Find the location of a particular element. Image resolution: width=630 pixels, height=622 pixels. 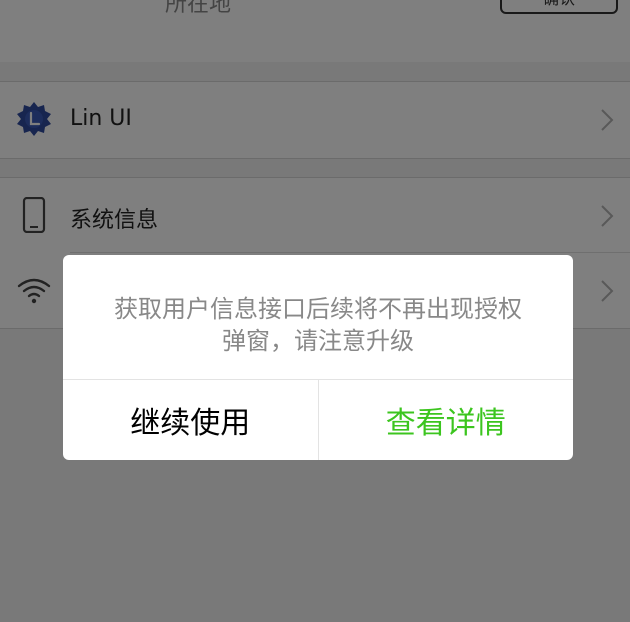

view-details-button: 查看详情 is located at coordinates (446, 420).